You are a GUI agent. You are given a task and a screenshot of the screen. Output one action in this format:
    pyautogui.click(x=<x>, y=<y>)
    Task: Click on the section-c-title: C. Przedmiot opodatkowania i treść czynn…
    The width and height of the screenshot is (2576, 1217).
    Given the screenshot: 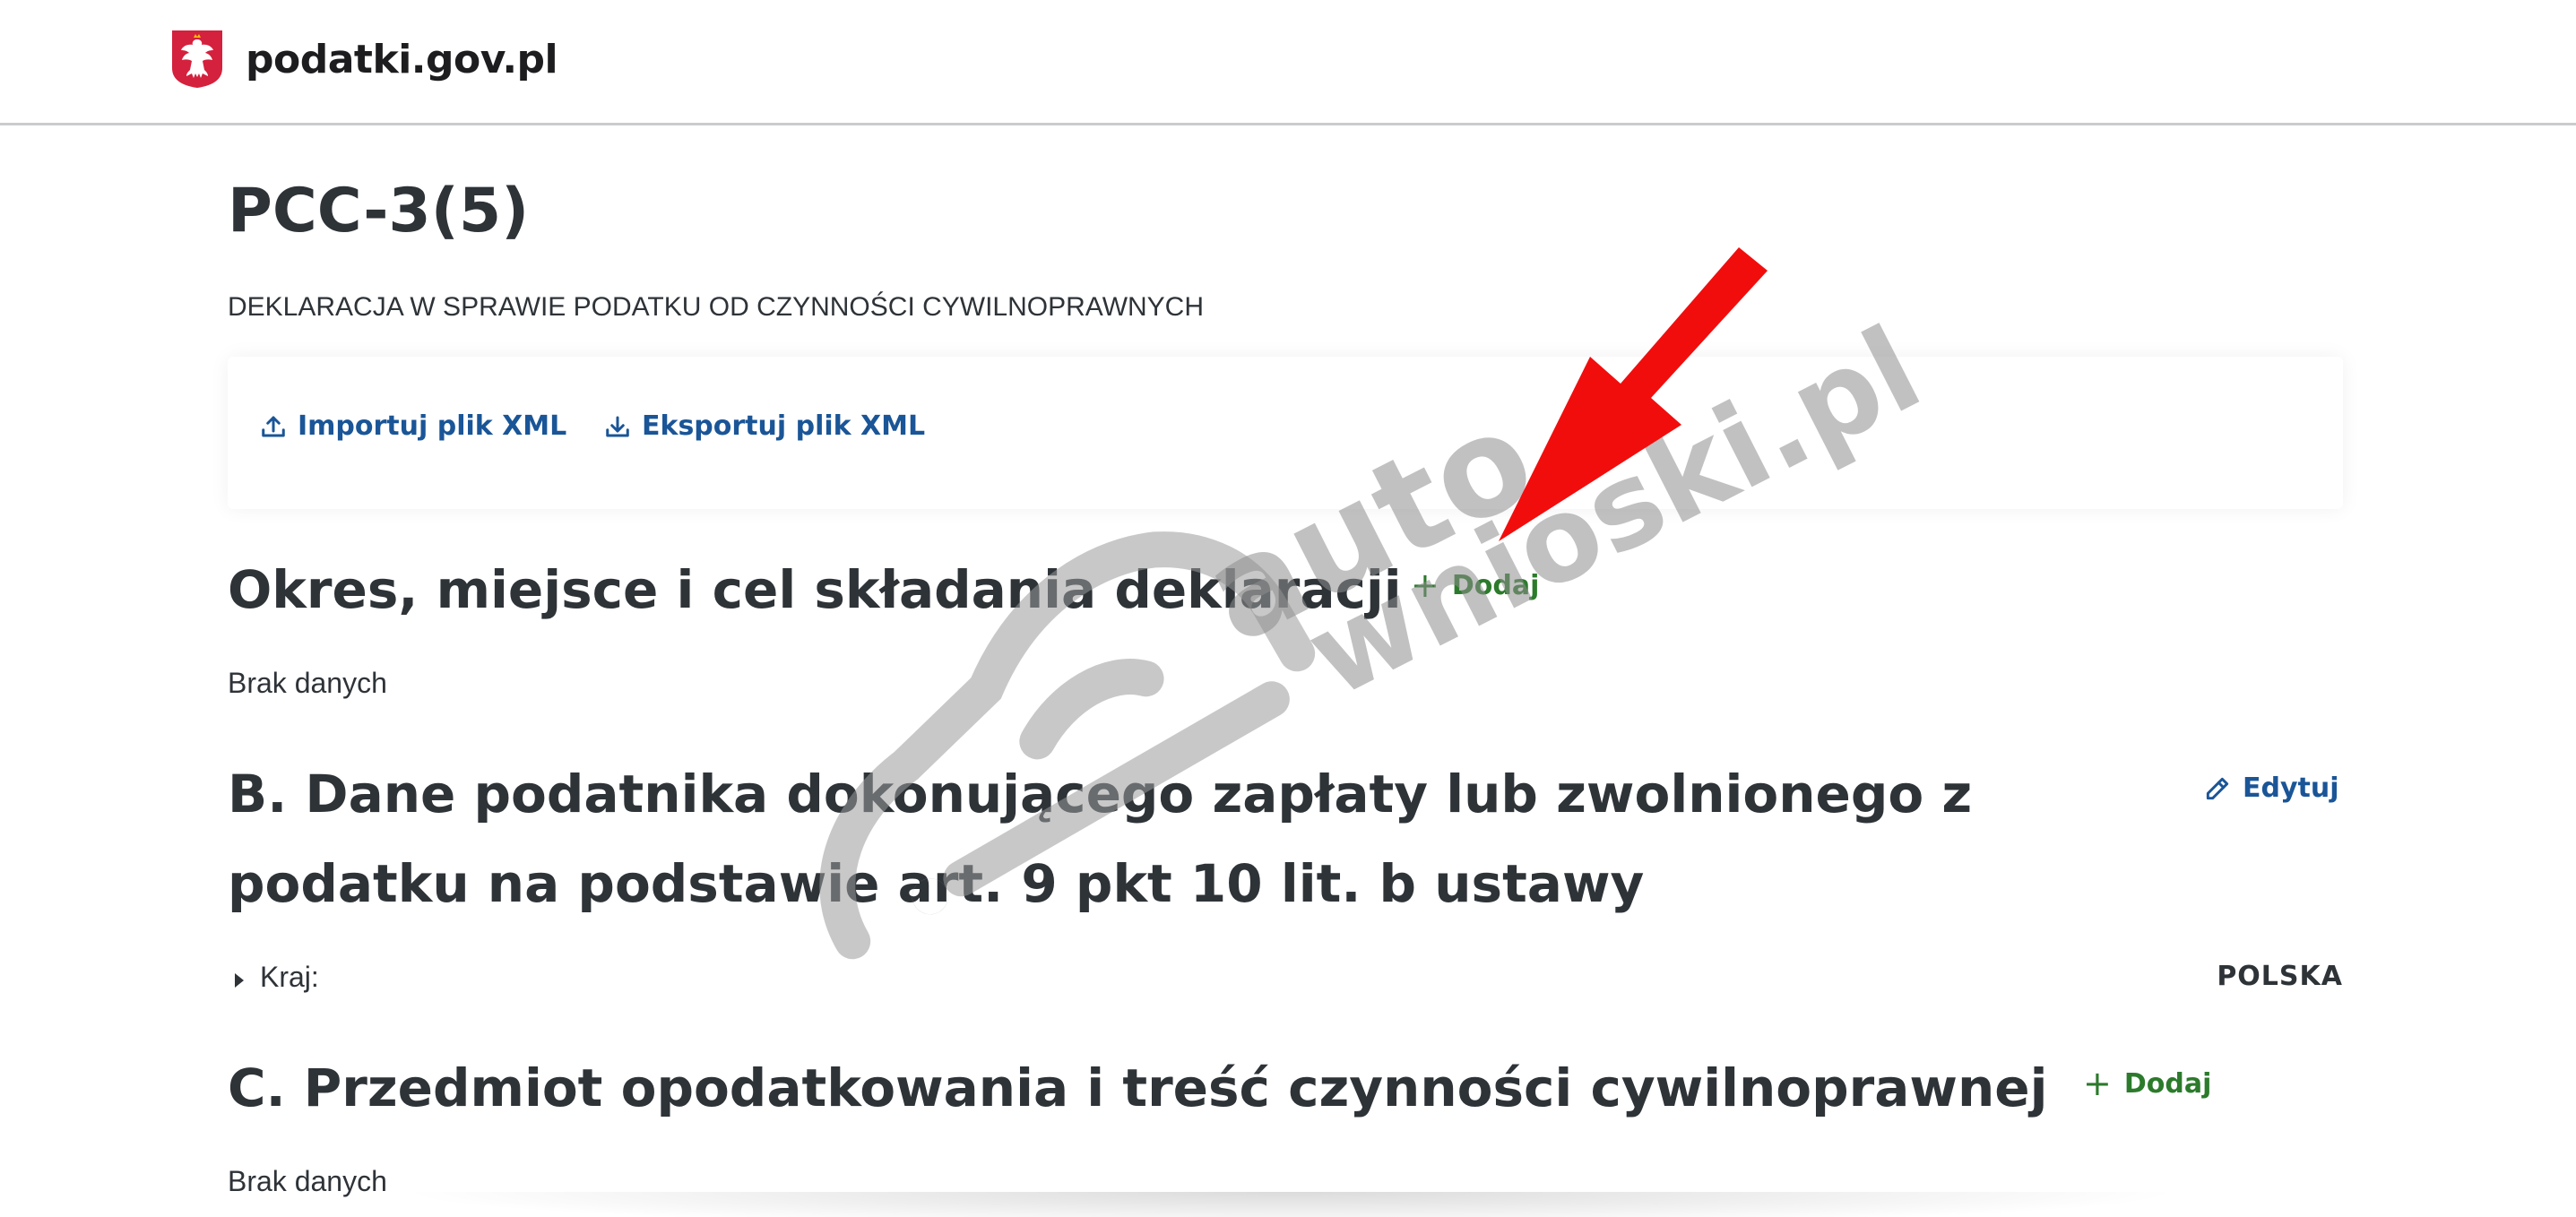 What is the action you would take?
    pyautogui.click(x=1138, y=1087)
    